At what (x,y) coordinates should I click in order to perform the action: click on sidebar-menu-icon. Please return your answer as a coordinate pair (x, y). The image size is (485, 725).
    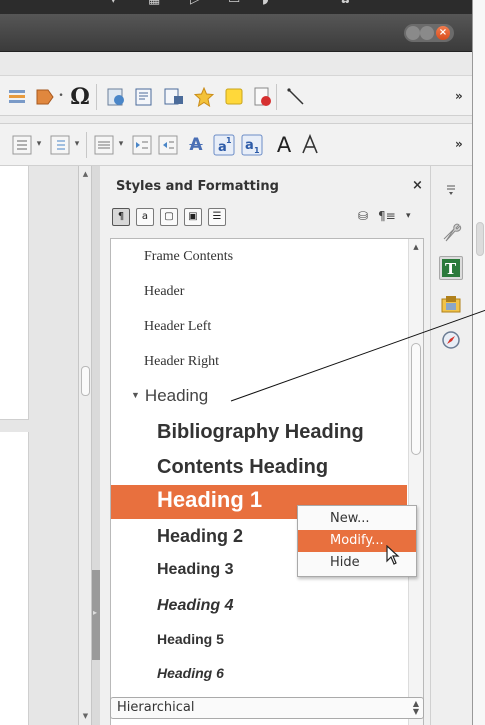
    Looking at the image, I should click on (451, 190).